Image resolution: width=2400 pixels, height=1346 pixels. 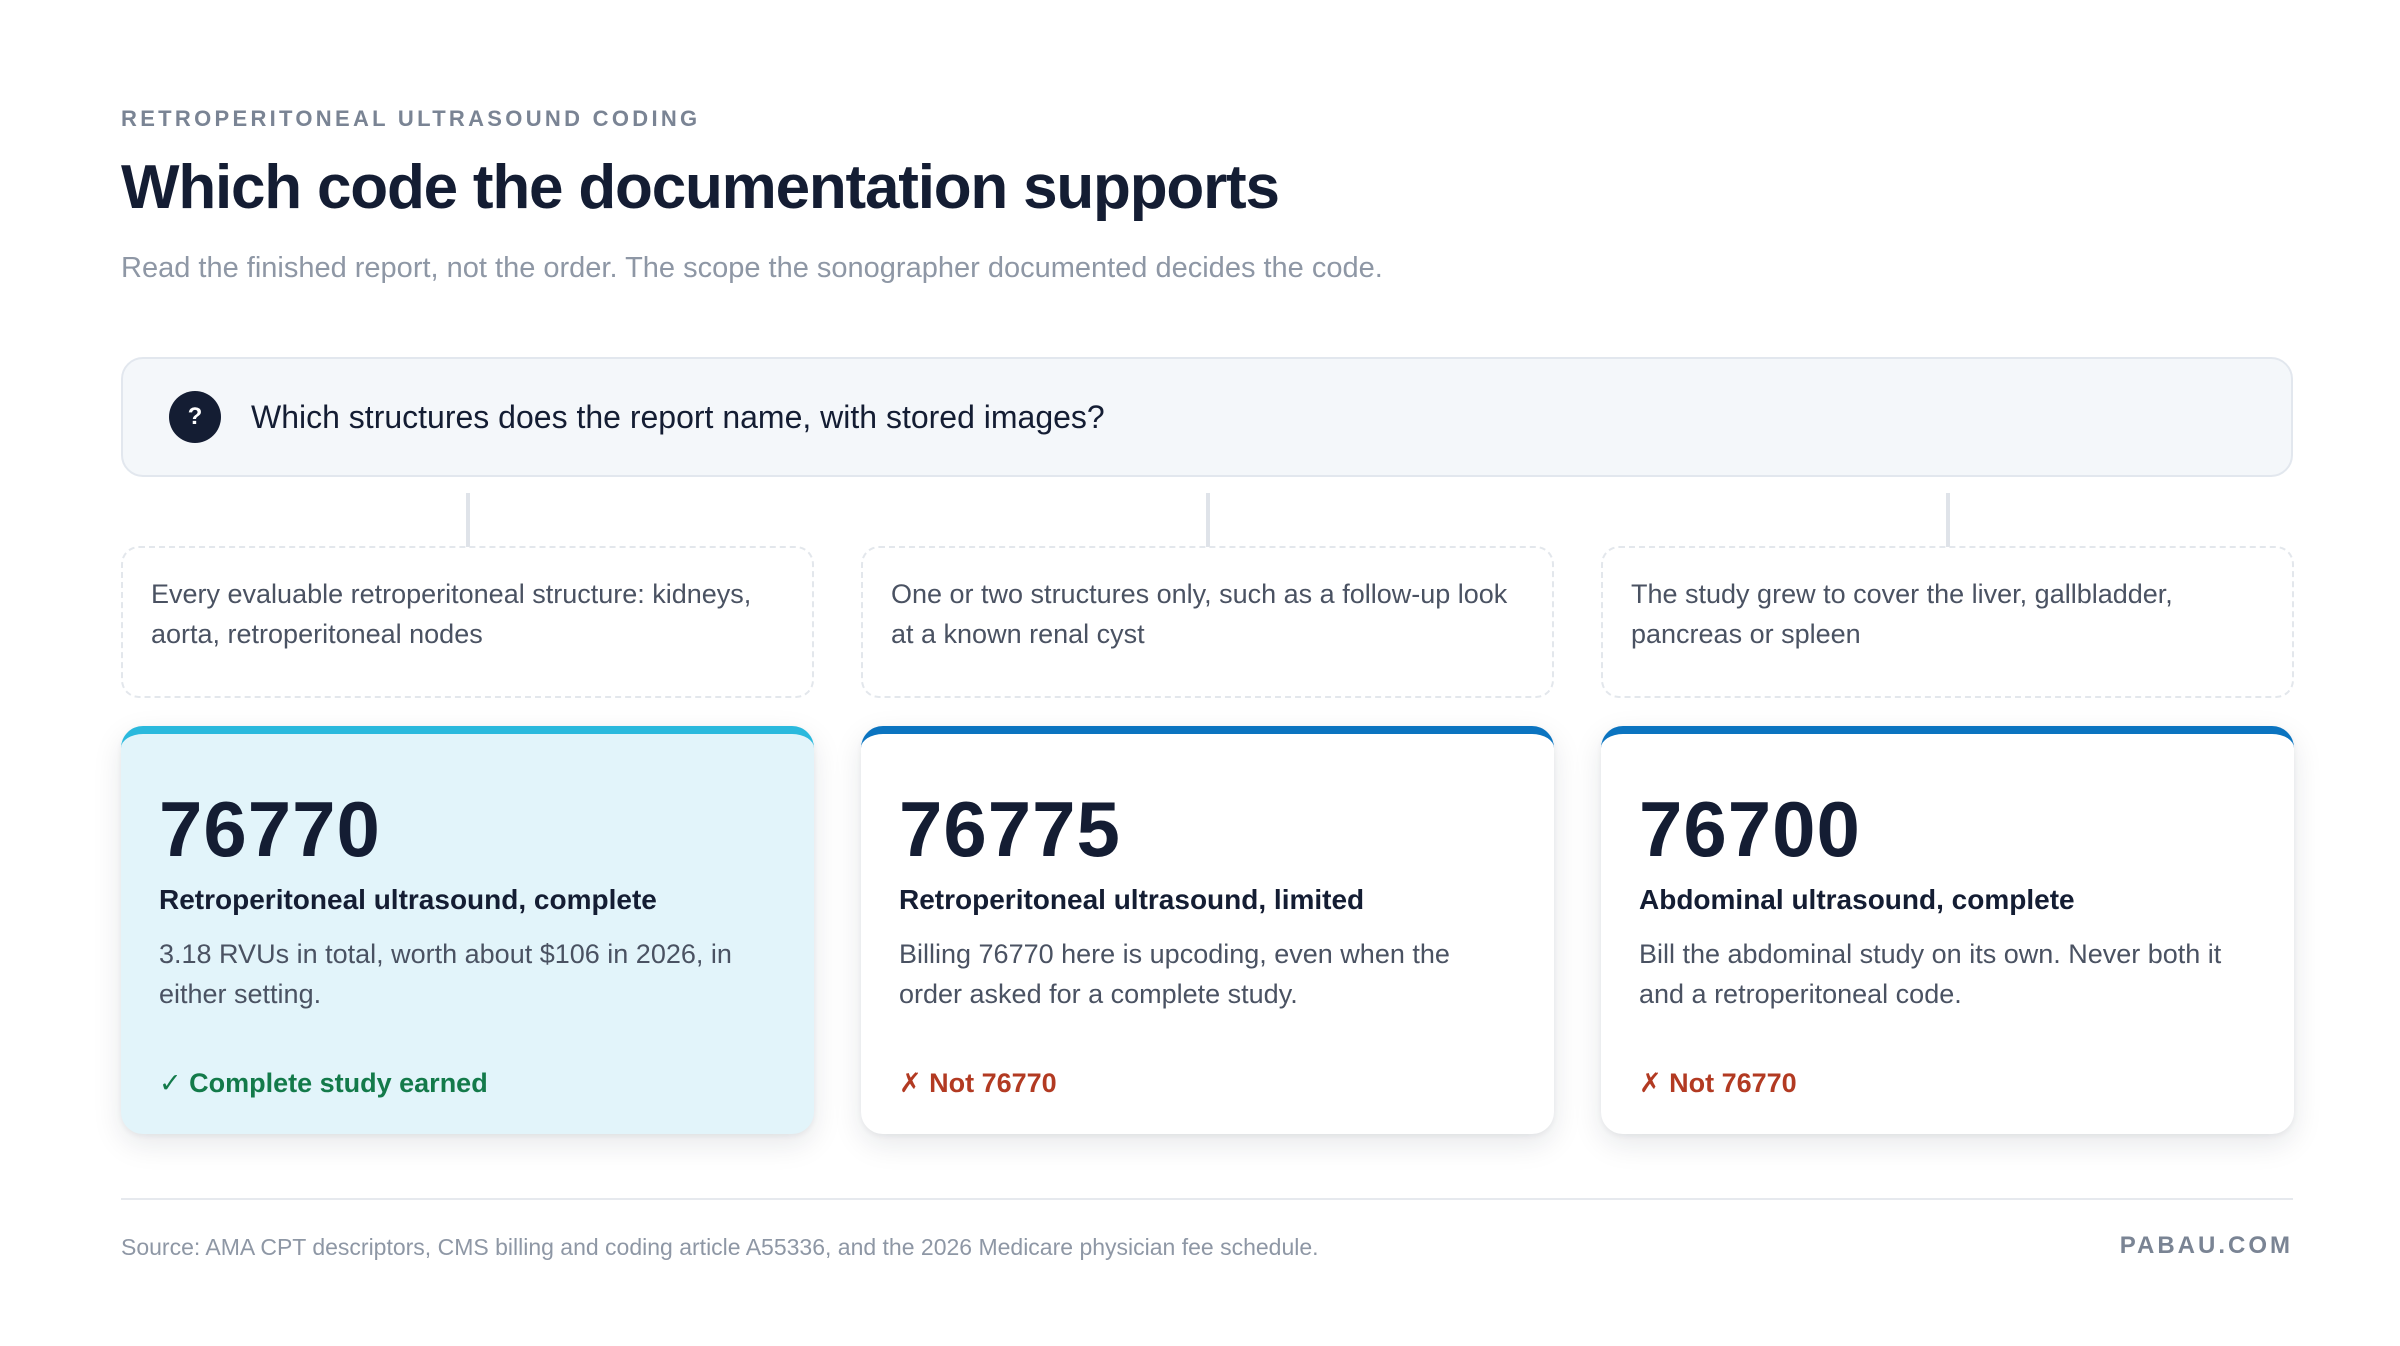 I want to click on cpt-code: 76700, so click(x=1750, y=829).